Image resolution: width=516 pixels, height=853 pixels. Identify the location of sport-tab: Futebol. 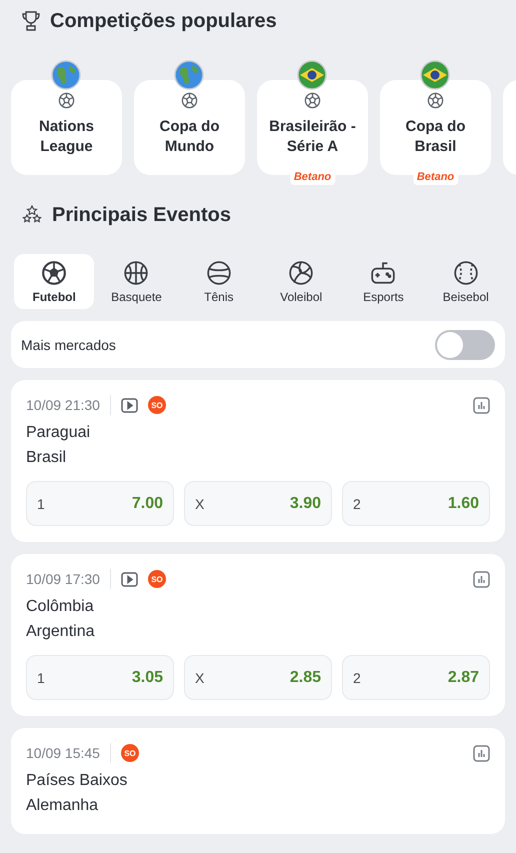
(54, 281).